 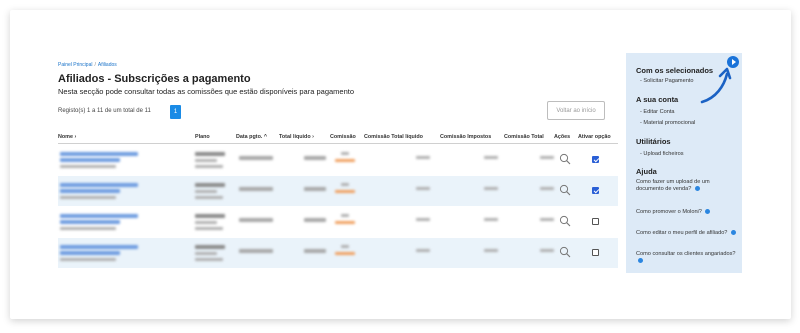 What do you see at coordinates (296, 137) in the screenshot?
I see `col-net-total: Total líquido ›` at bounding box center [296, 137].